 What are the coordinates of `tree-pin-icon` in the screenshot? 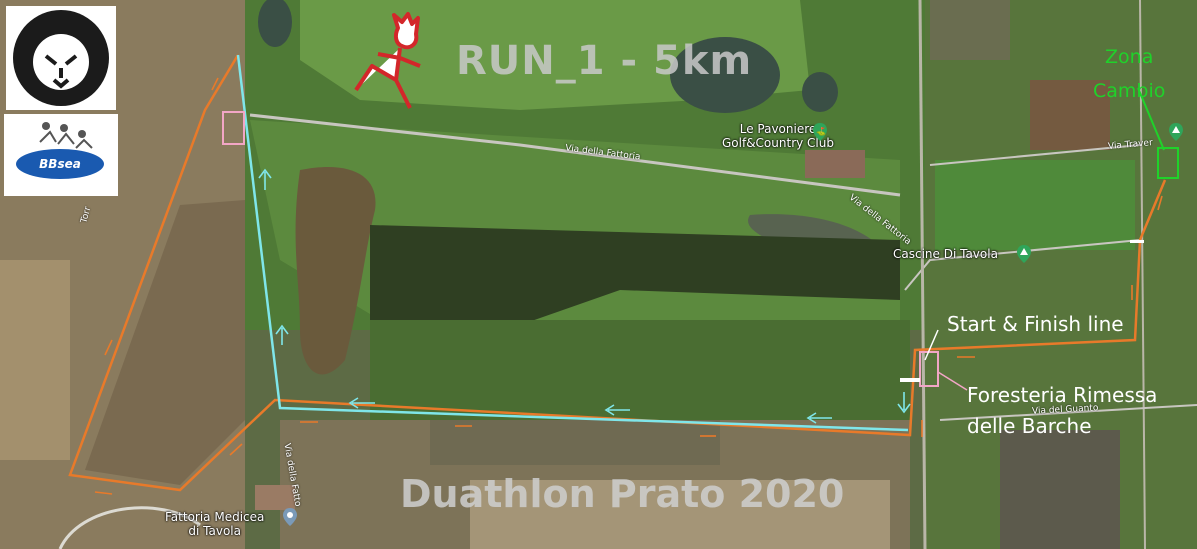 It's located at (1024, 254).